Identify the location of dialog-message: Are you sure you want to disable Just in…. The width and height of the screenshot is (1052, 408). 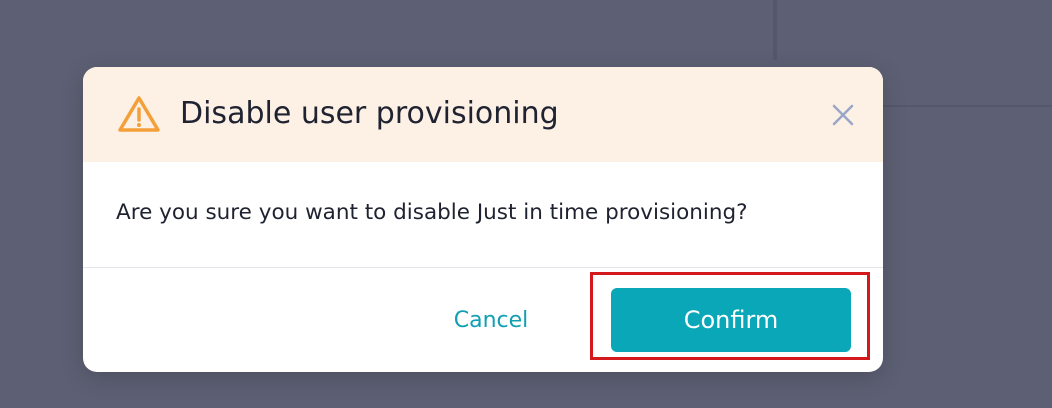
(432, 212).